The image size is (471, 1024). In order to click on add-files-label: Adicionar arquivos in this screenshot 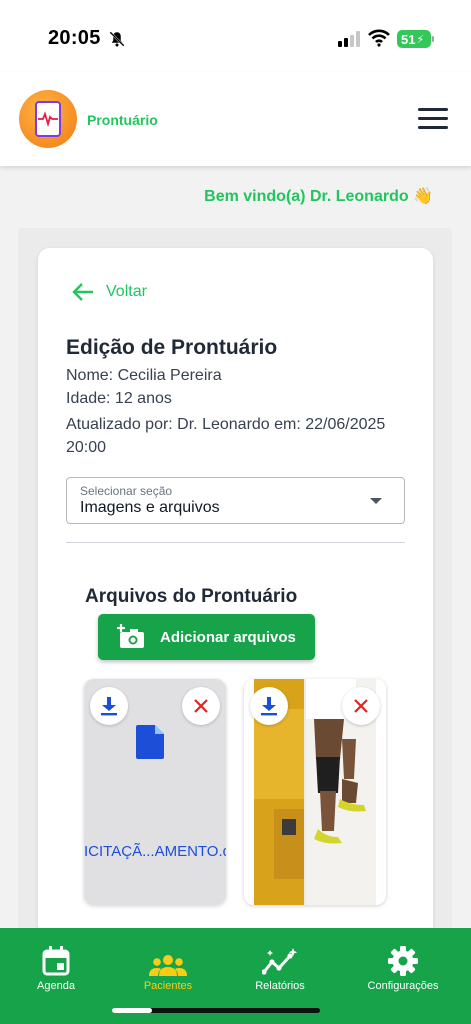, I will do `click(228, 637)`.